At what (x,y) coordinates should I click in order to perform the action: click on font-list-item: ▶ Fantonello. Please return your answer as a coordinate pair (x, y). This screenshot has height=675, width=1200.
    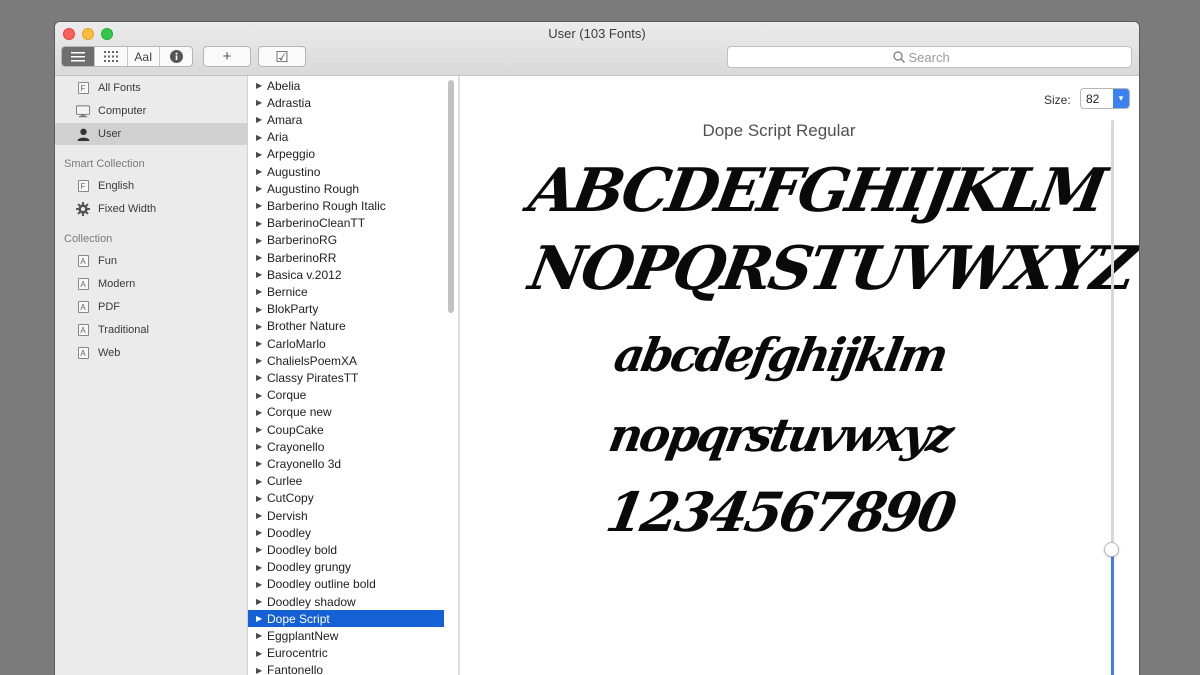
    Looking at the image, I should click on (346, 668).